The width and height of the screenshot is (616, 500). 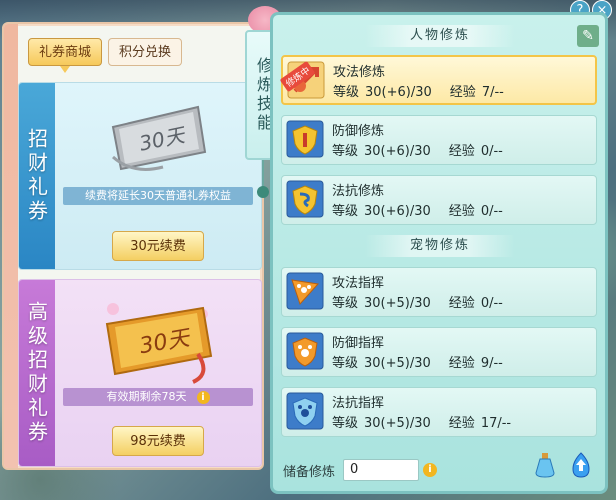 I want to click on skill-row-defense: 防御修炼 等级 30(+6)/30 经验 0/--, so click(x=439, y=140).